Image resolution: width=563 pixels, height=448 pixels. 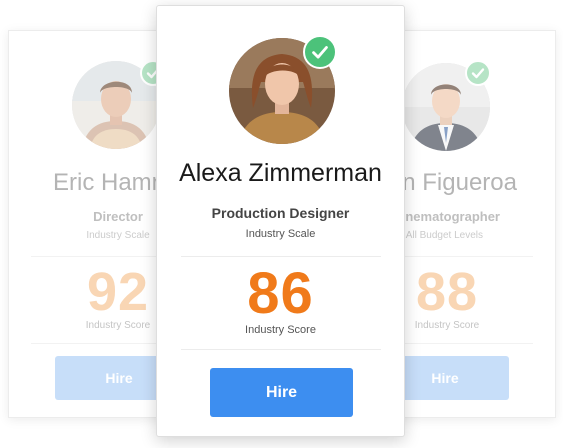 What do you see at coordinates (447, 292) in the screenshot?
I see `industry-score: 88` at bounding box center [447, 292].